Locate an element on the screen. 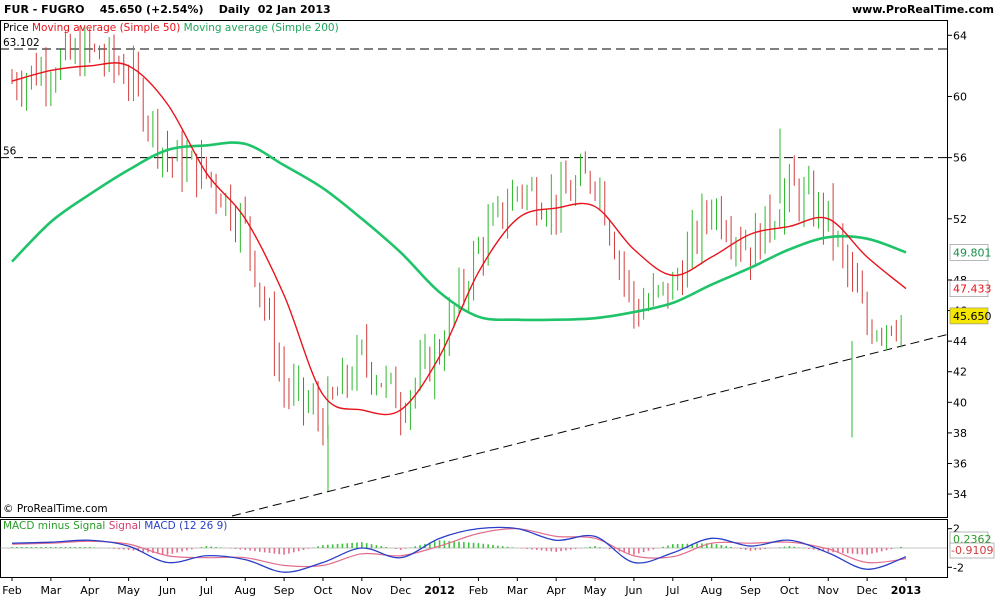  x-tick-label: 2013 is located at coordinates (906, 590).